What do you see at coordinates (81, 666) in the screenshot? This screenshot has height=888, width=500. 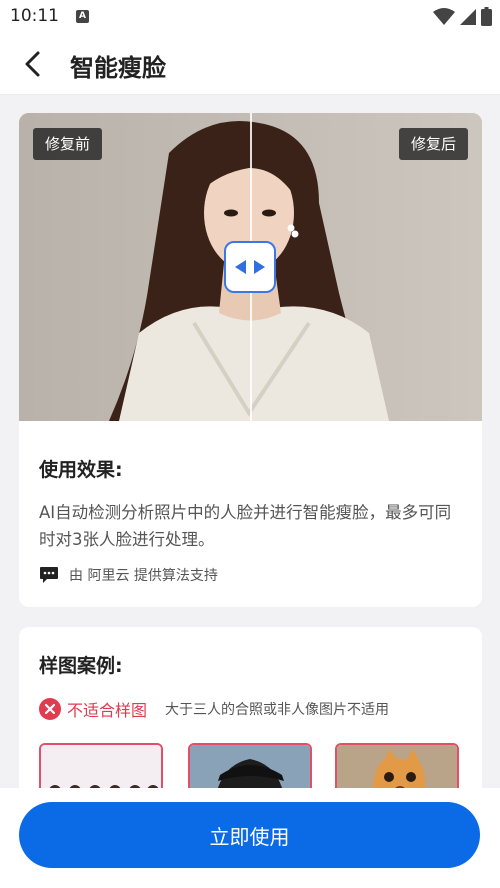 I see `examples-title: 样图案例:` at bounding box center [81, 666].